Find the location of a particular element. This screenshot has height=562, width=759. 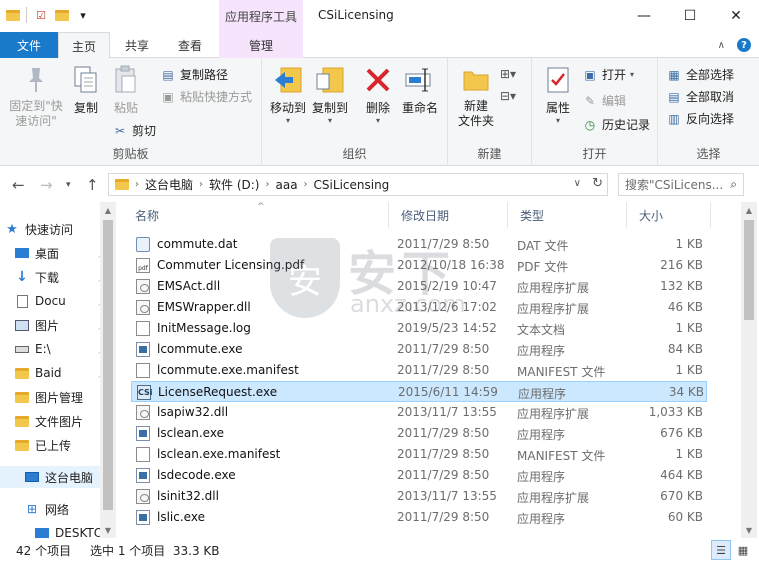

table-row: InitMessage.log 2019/5/23 14:52 文本文档 1 KB is located at coordinates (419, 328).